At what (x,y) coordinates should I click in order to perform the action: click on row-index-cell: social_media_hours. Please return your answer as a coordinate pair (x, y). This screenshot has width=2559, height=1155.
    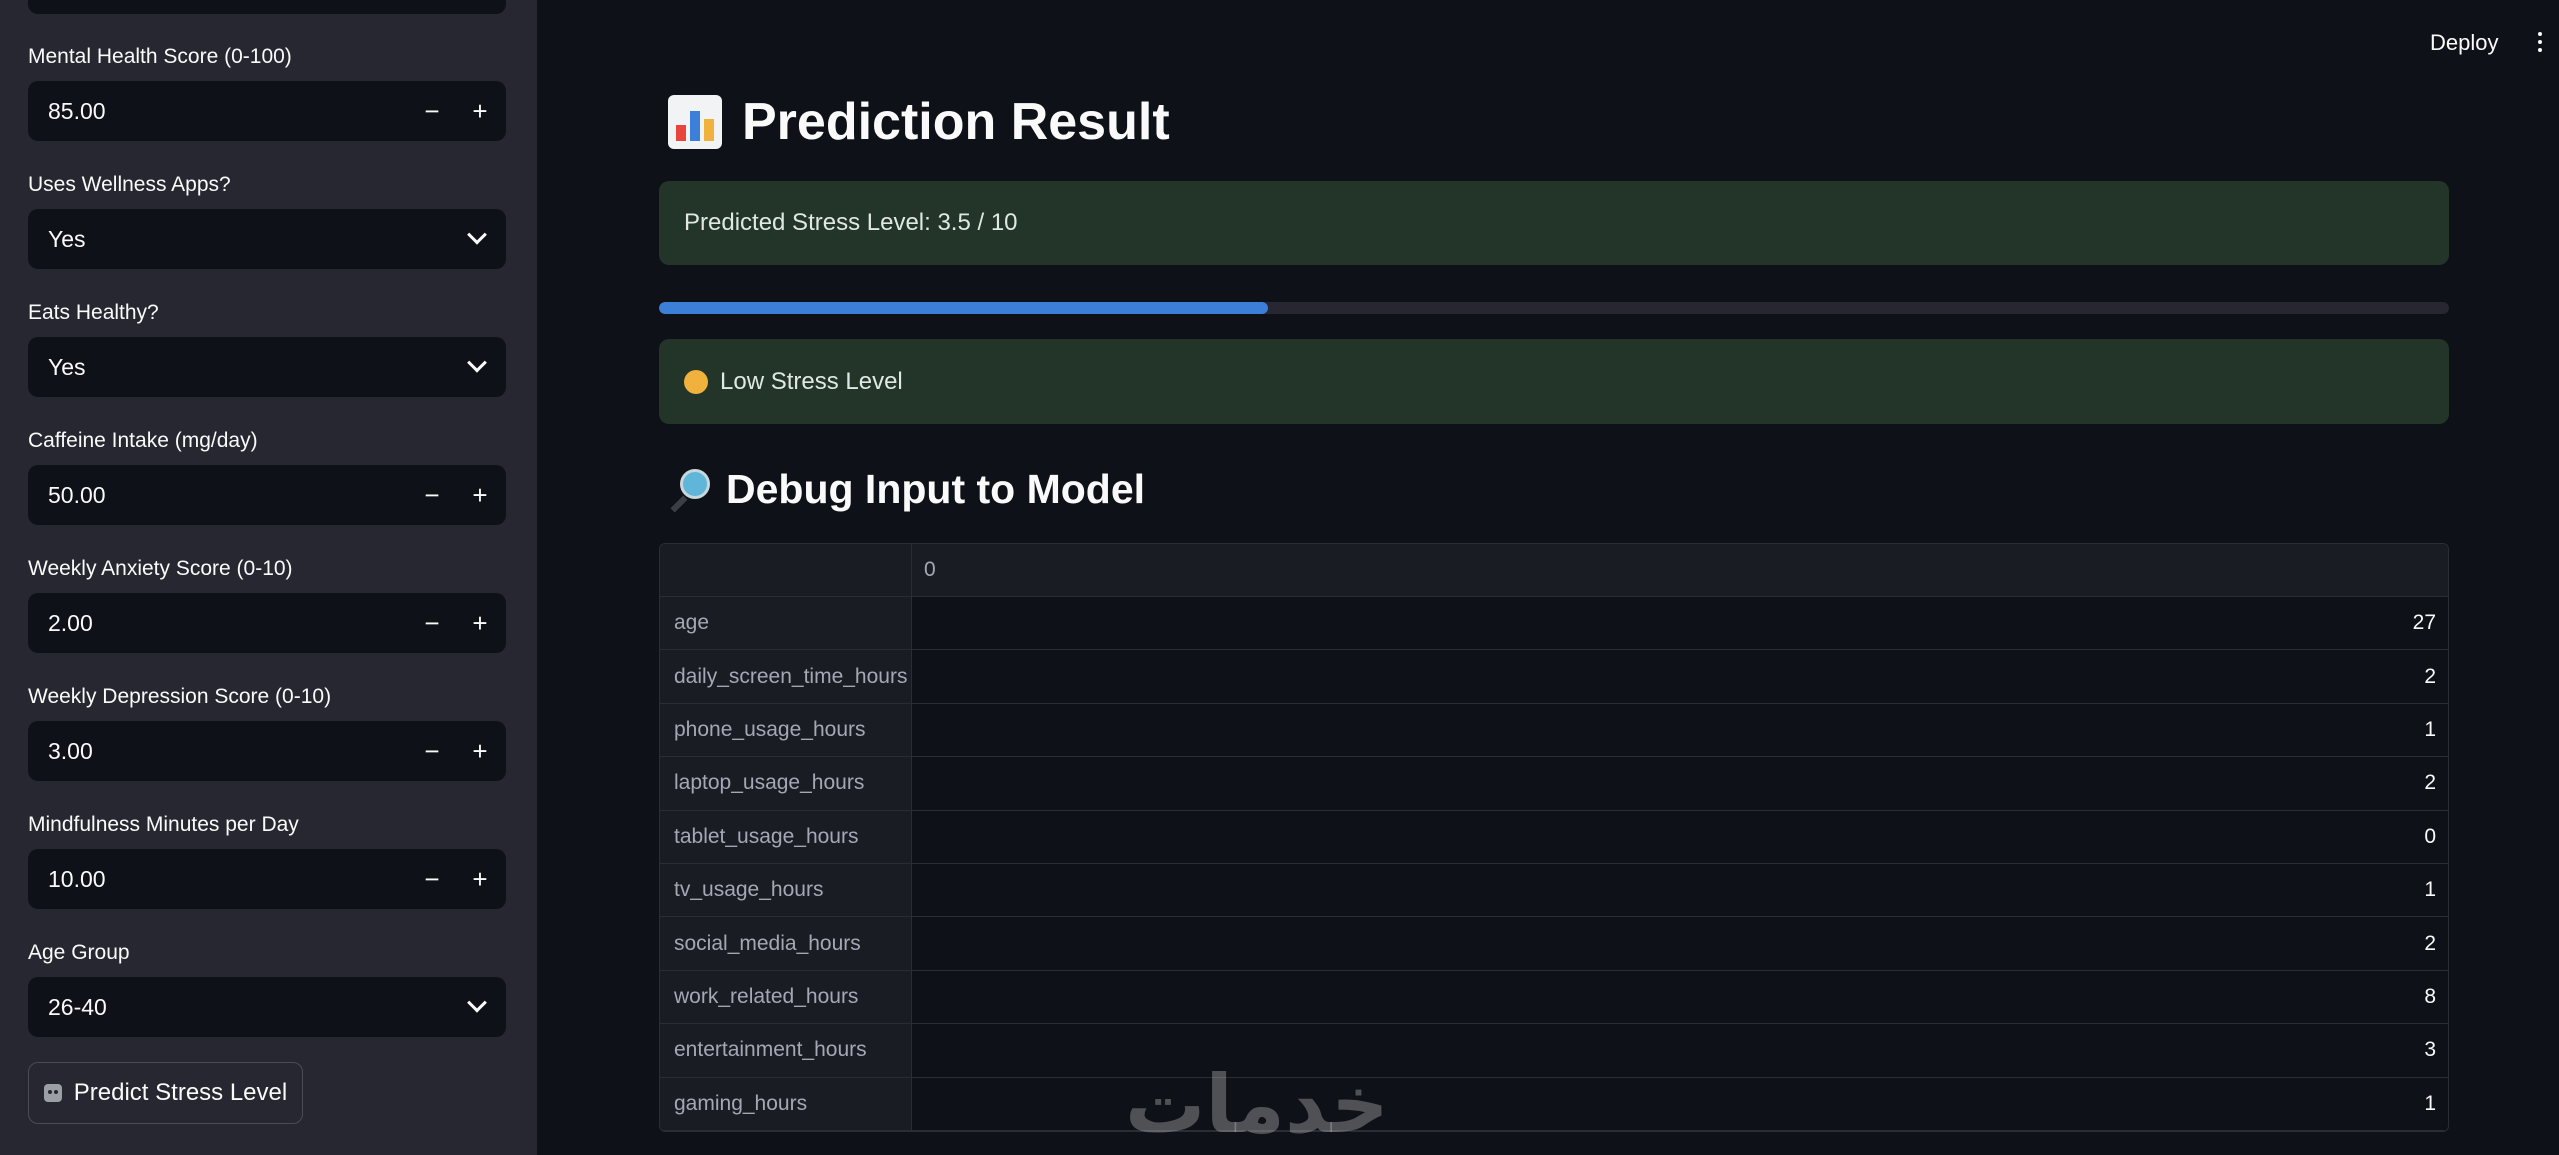
    Looking at the image, I should click on (786, 943).